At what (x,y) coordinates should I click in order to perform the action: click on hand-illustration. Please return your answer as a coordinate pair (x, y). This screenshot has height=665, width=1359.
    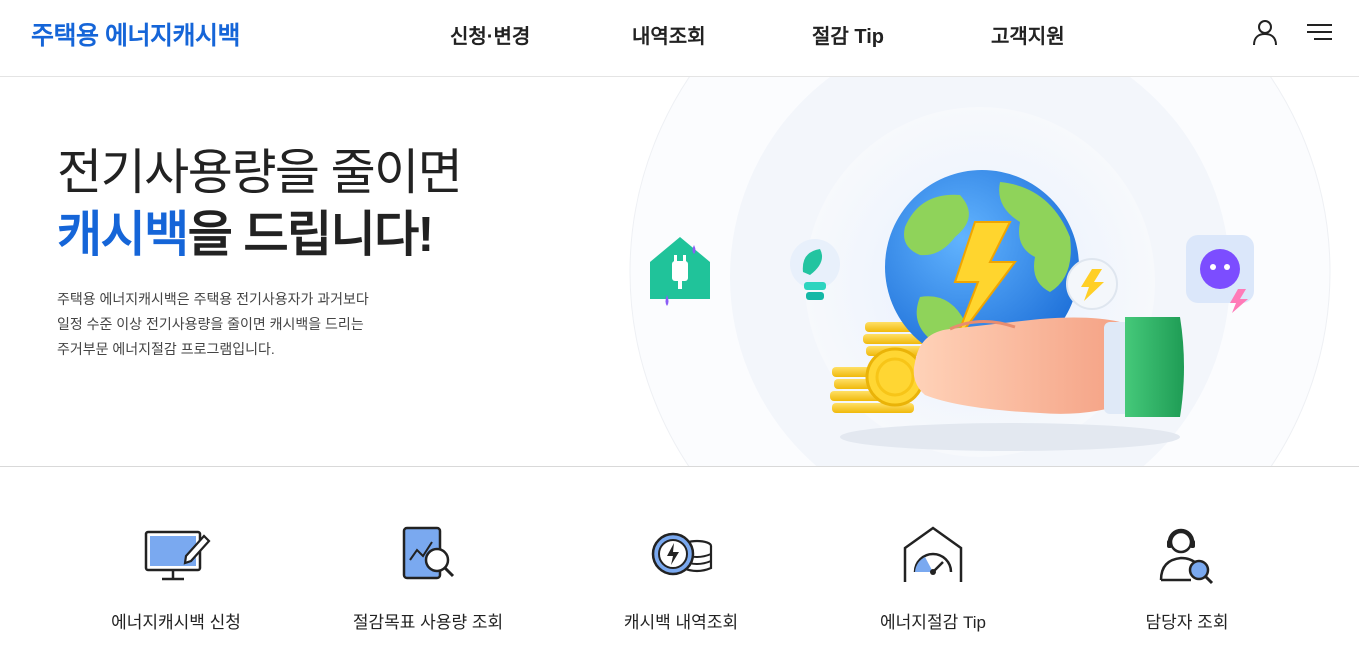
    Looking at the image, I should click on (1048, 367).